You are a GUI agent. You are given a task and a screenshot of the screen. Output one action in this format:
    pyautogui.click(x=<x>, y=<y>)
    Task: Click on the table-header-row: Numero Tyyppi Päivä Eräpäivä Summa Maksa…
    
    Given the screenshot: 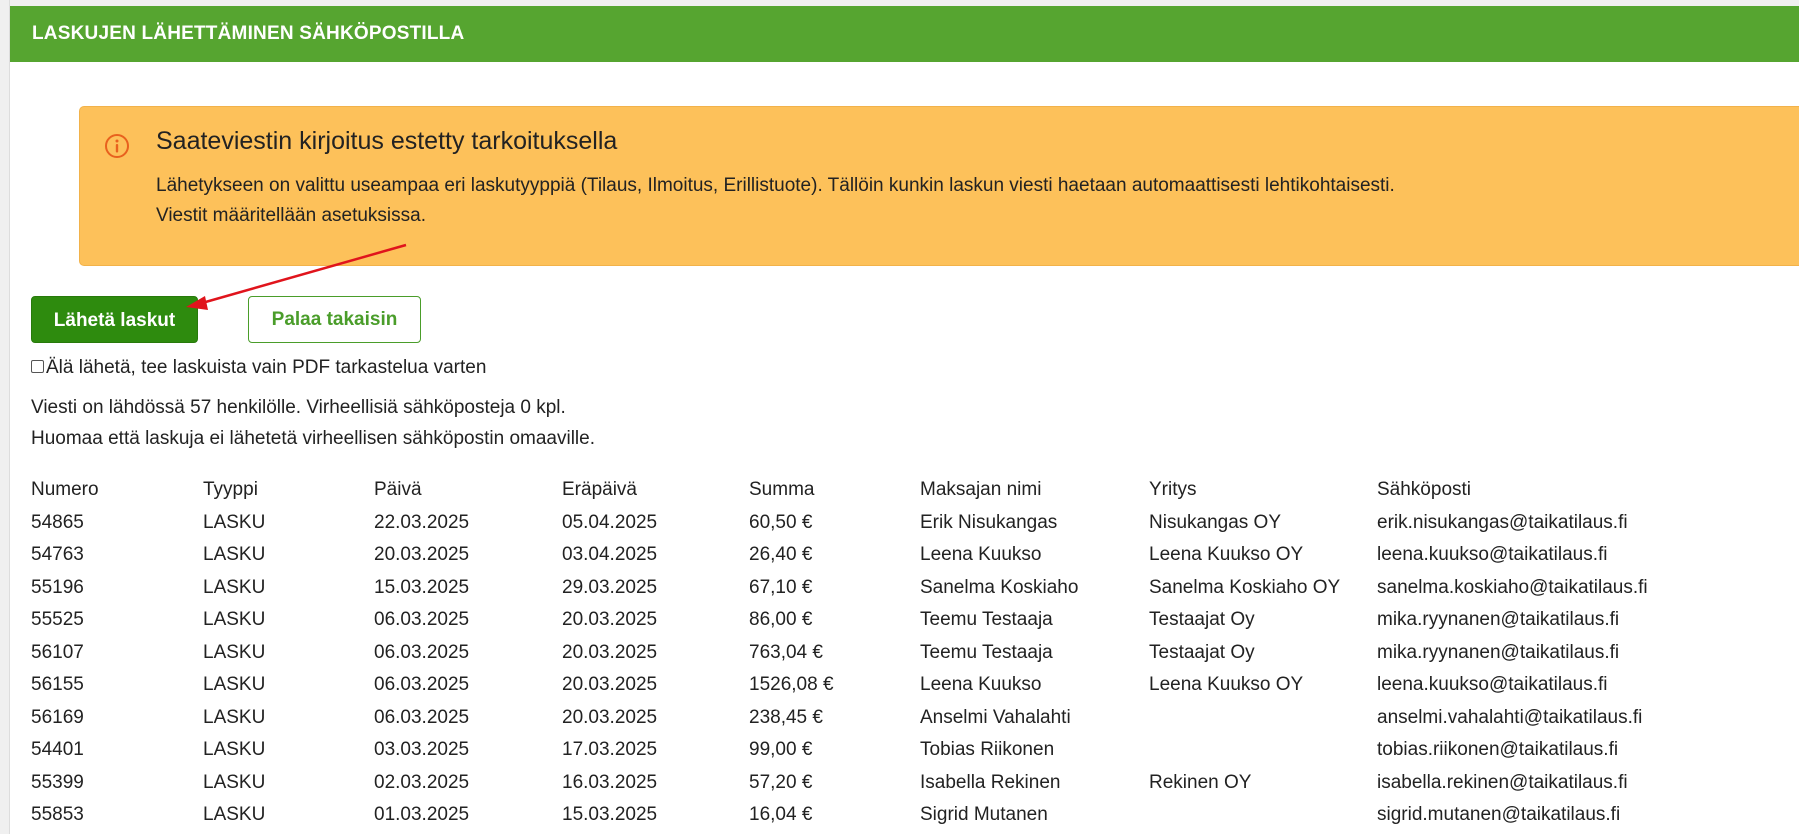 What is the action you would take?
    pyautogui.click(x=864, y=490)
    